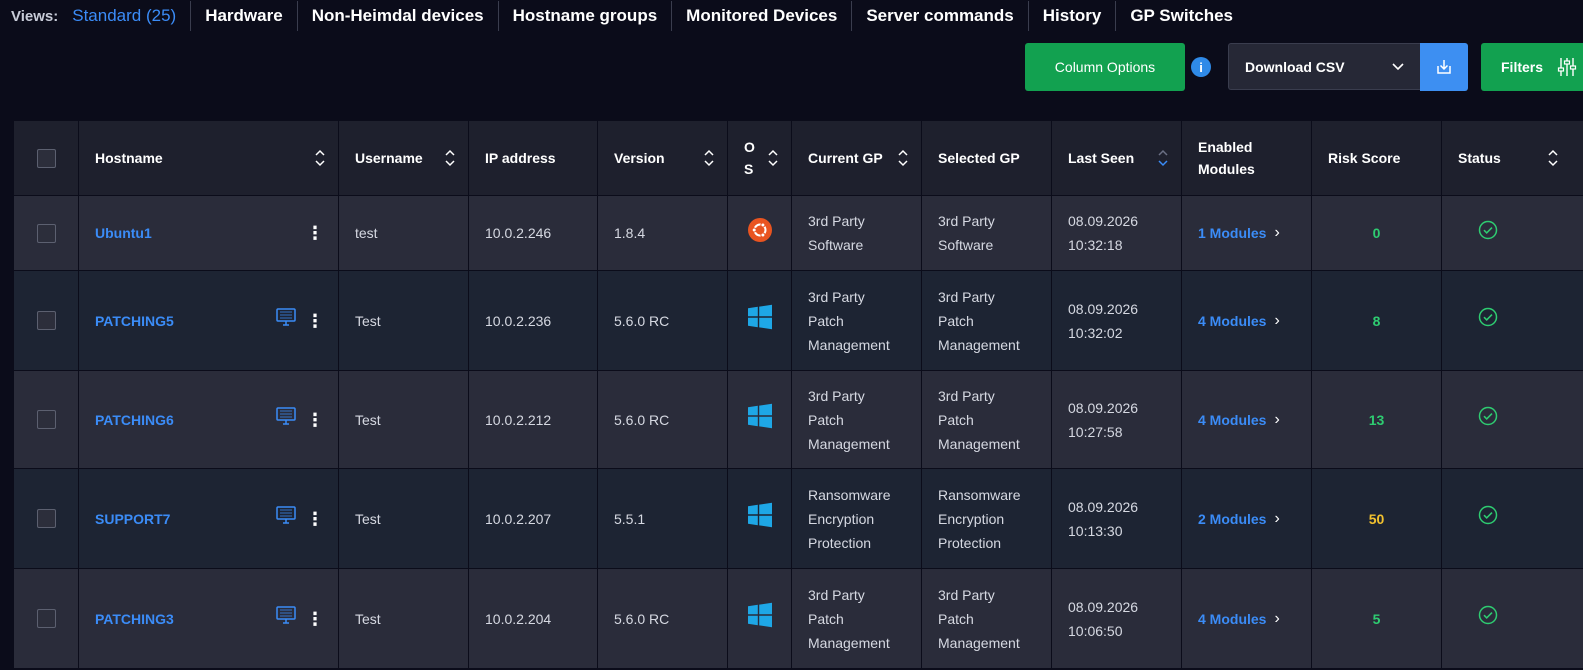 The width and height of the screenshot is (1583, 670). What do you see at coordinates (1376, 233) in the screenshot?
I see `risk-score-value: 0` at bounding box center [1376, 233].